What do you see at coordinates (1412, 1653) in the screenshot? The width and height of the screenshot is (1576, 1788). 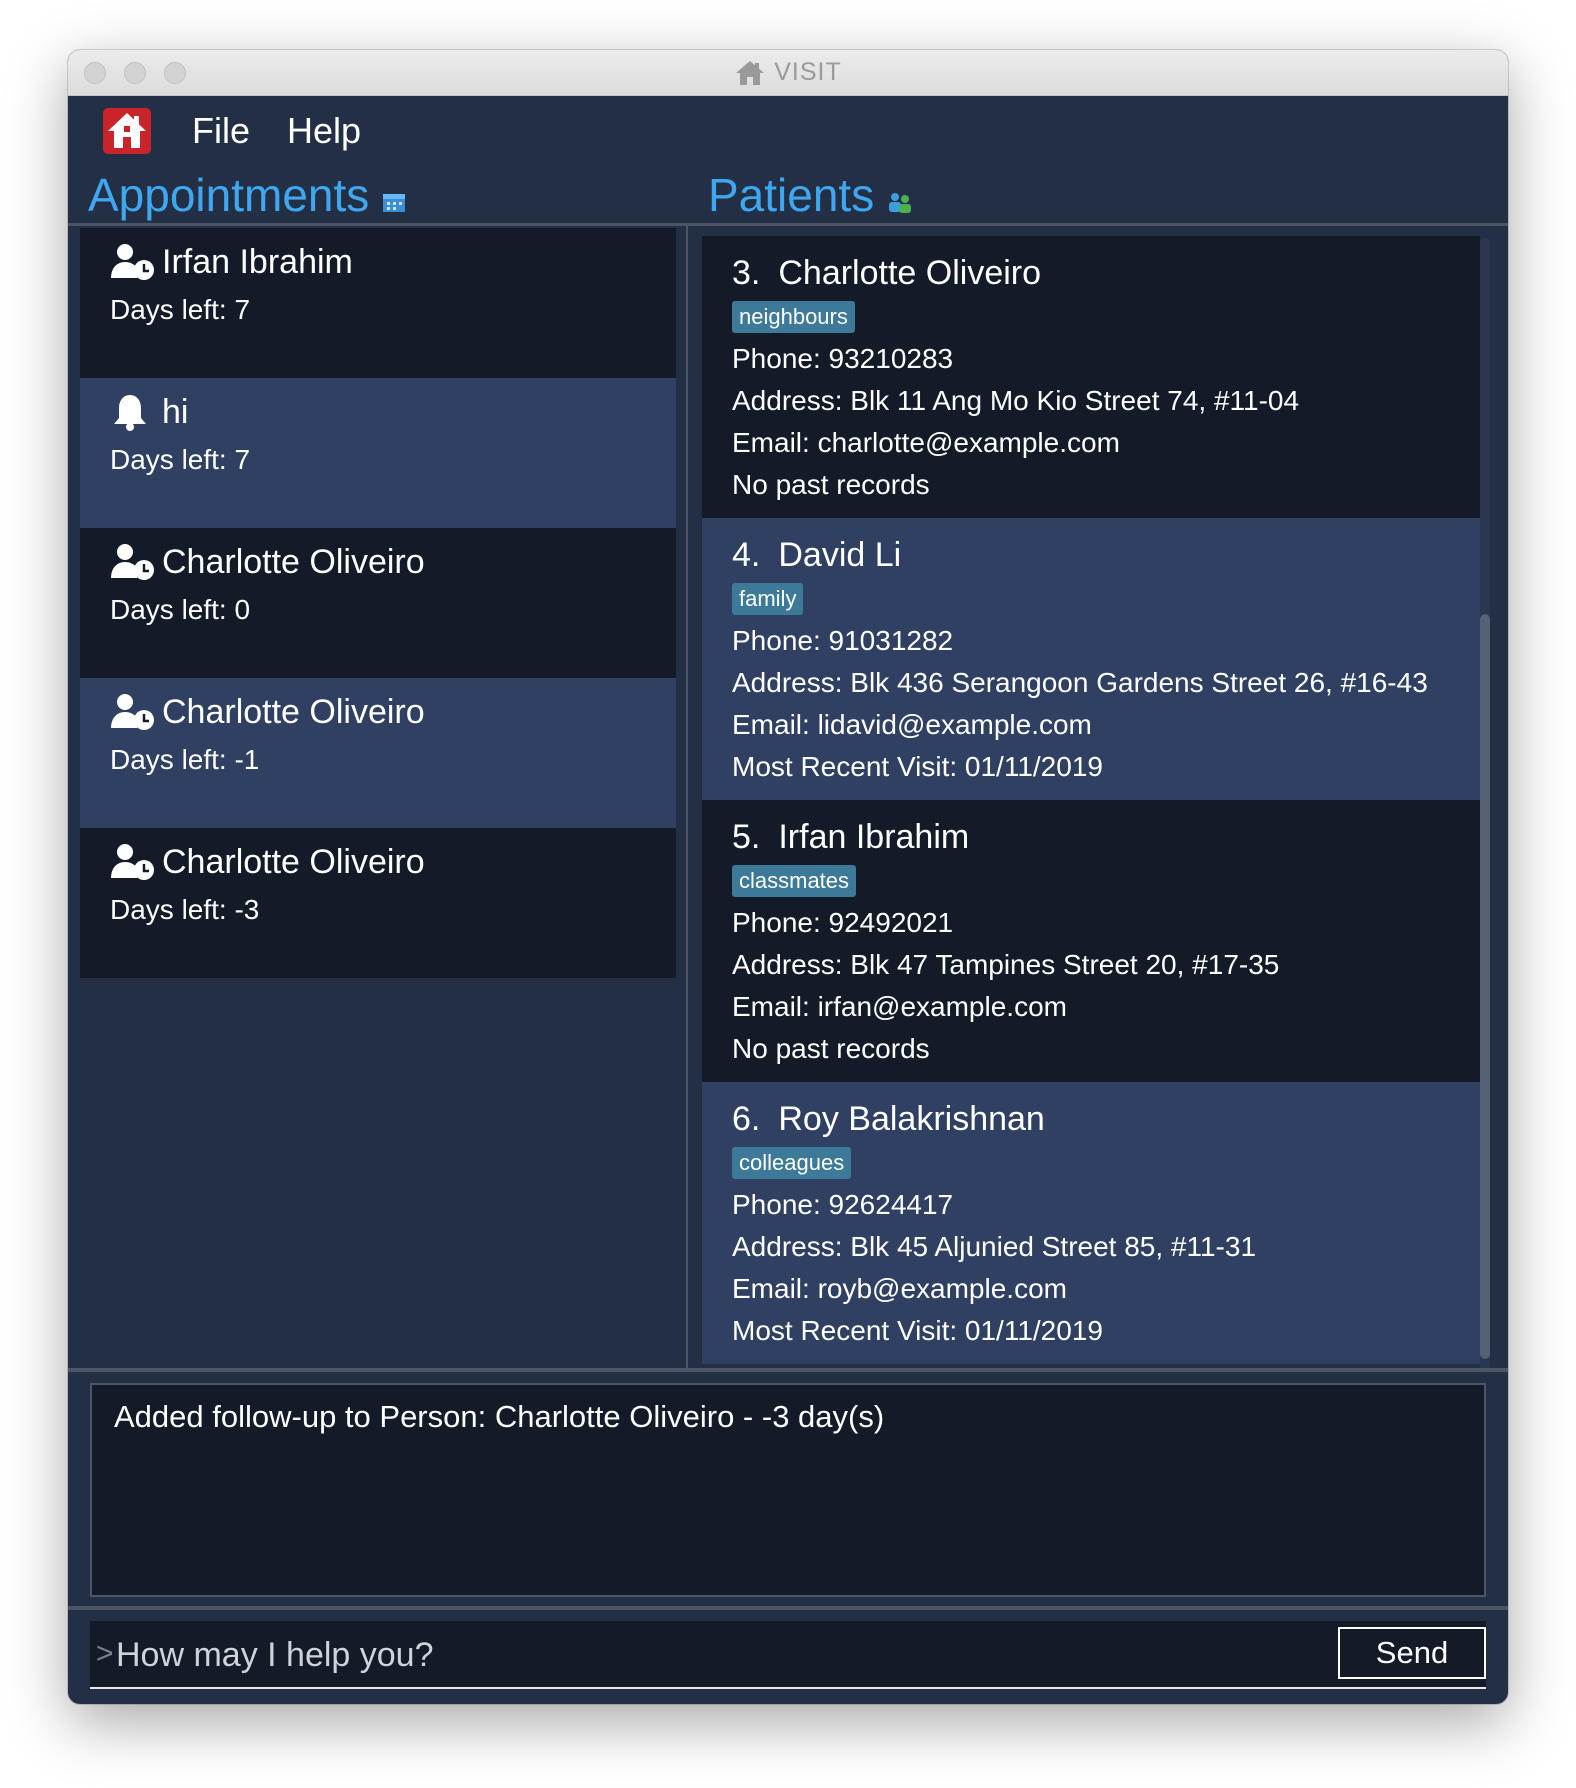 I see `send-button: Send` at bounding box center [1412, 1653].